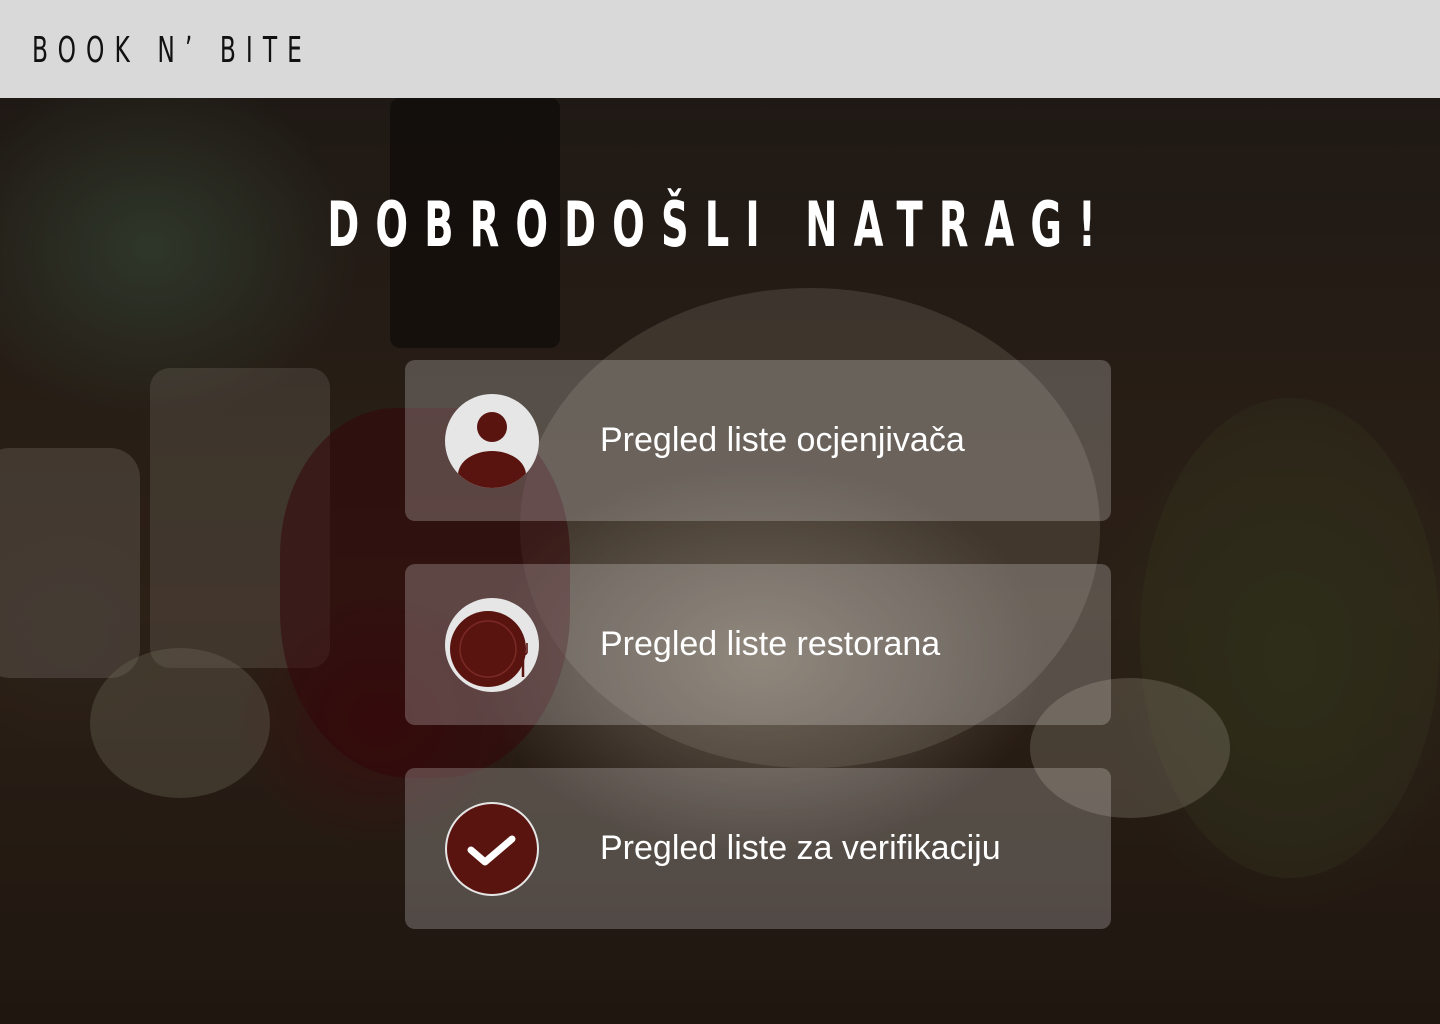  What do you see at coordinates (800, 848) in the screenshot?
I see `menu-item-label: Pregled liste za verifikaciju` at bounding box center [800, 848].